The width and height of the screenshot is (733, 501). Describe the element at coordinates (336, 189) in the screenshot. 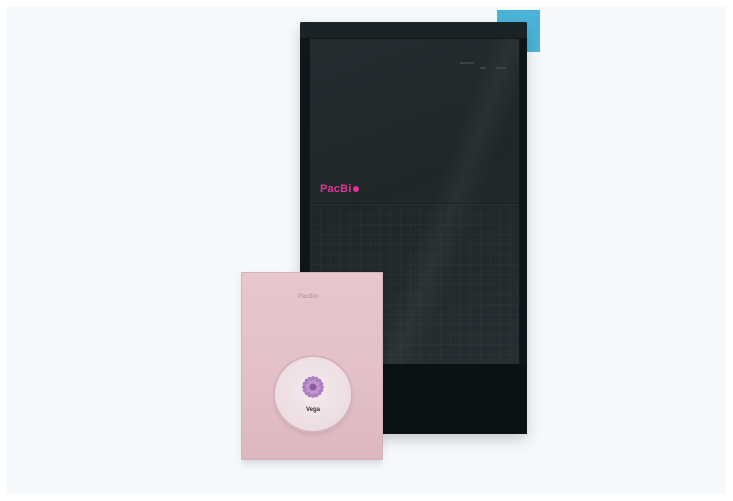

I see `pacbio-logo-text: PacBi` at that location.